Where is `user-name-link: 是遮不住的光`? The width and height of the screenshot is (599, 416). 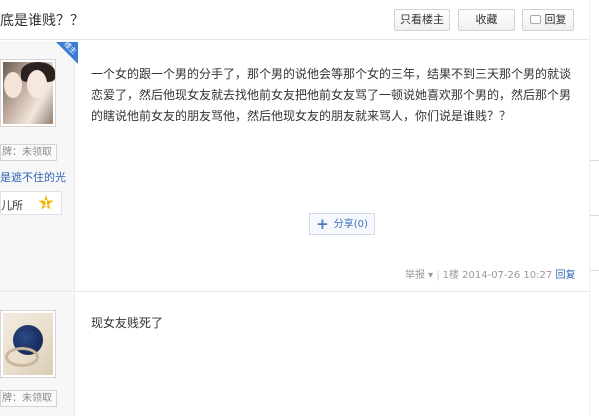 user-name-link: 是遮不住的光 is located at coordinates (33, 177).